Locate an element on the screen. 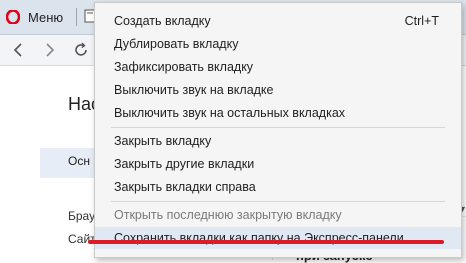 The height and width of the screenshot is (263, 466). forward-arrow-icon is located at coordinates (50, 50).